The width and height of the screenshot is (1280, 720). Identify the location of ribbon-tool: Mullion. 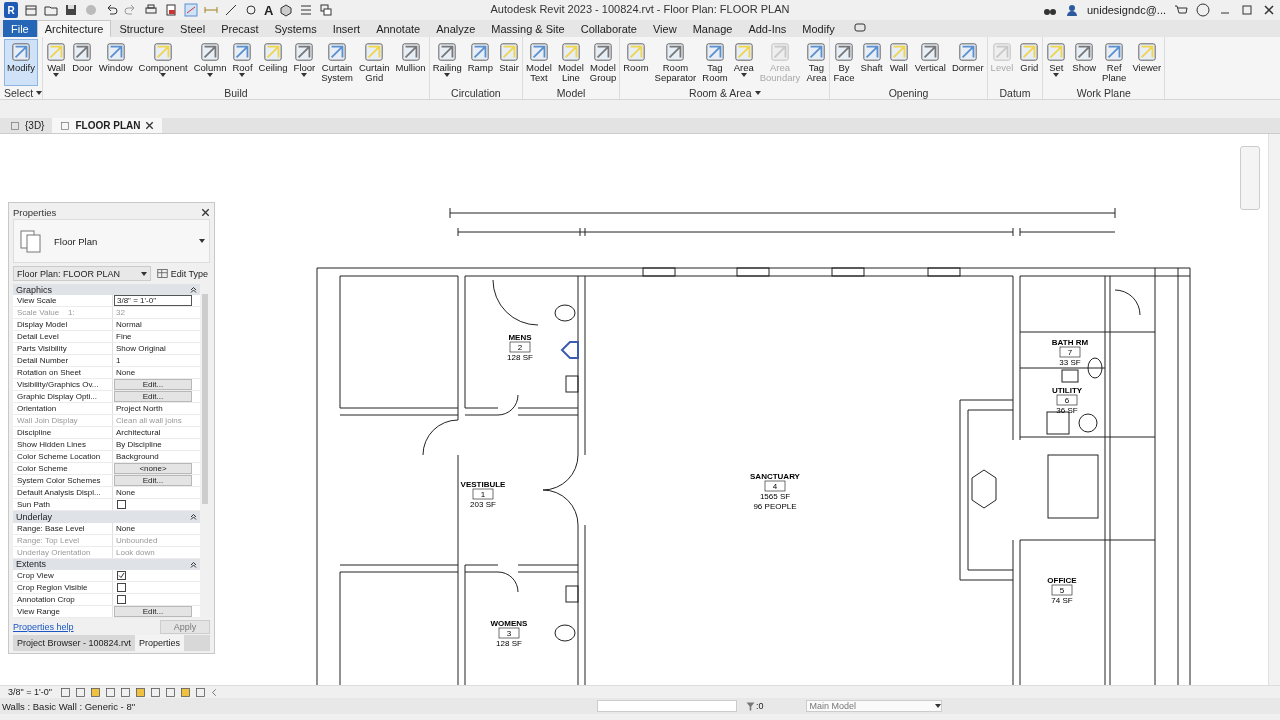
(410, 62).